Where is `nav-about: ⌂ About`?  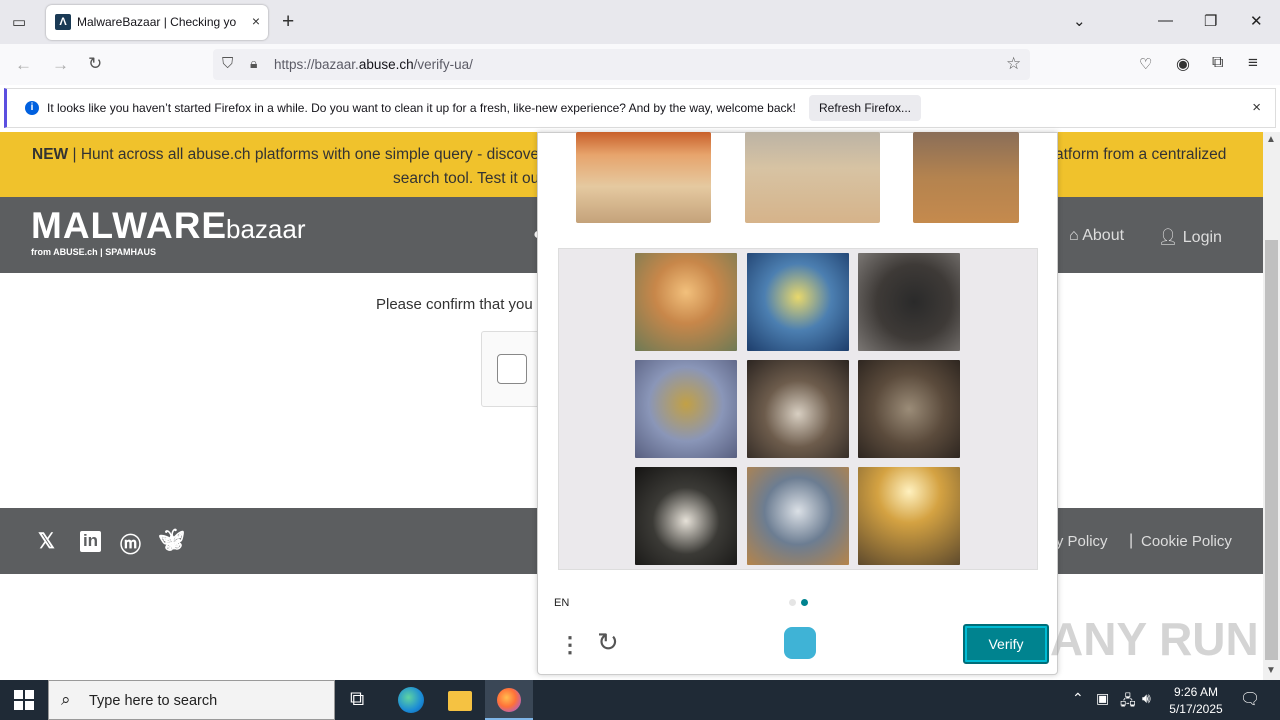 nav-about: ⌂ About is located at coordinates (1096, 236).